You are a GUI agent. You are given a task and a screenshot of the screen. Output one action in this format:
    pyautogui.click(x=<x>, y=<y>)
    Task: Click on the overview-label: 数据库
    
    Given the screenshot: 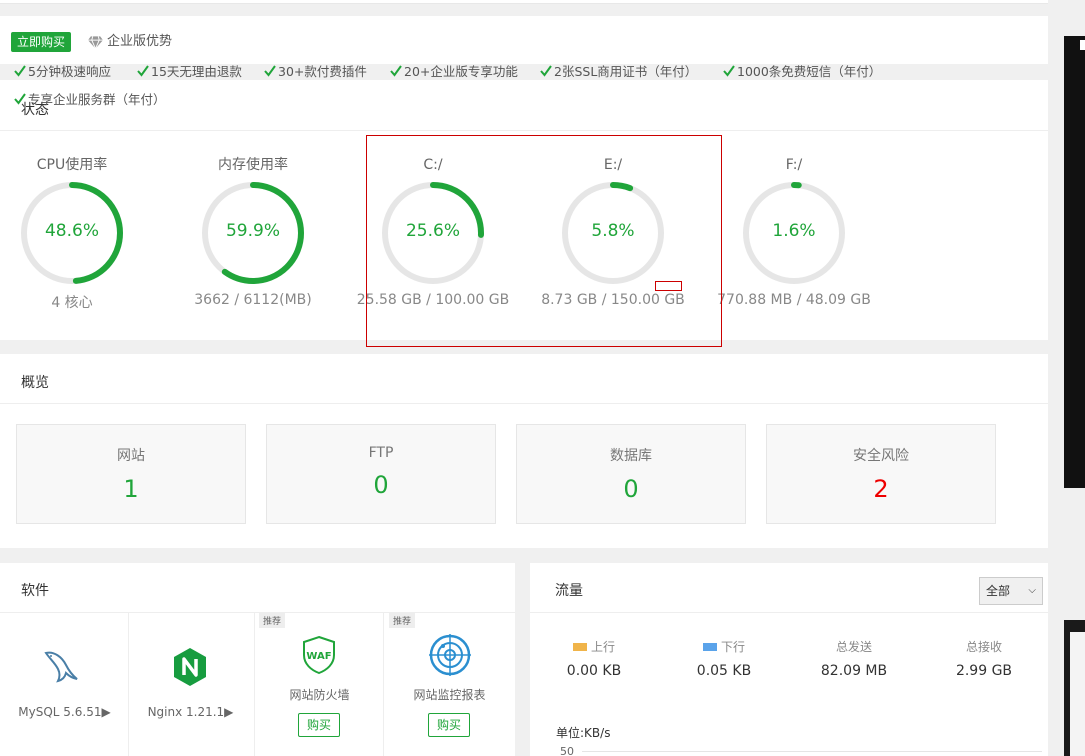 What is the action you would take?
    pyautogui.click(x=631, y=456)
    